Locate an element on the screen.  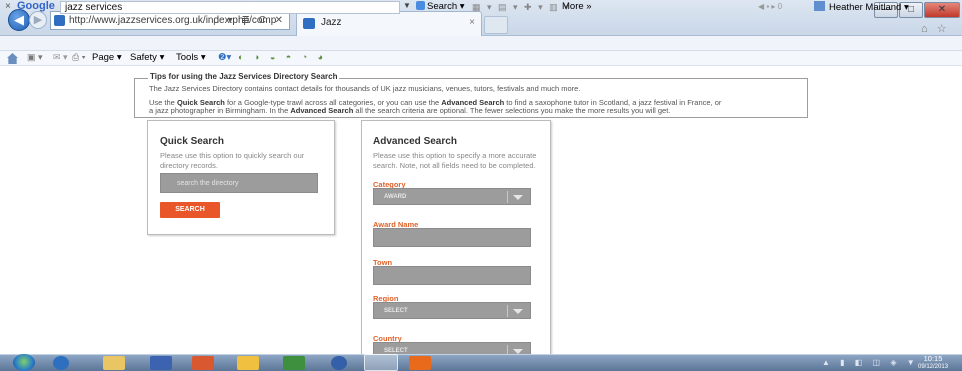
addon-icons: ◐ ◑ ◒ ◓ ◔ ◕ is located at coordinates (282, 57).